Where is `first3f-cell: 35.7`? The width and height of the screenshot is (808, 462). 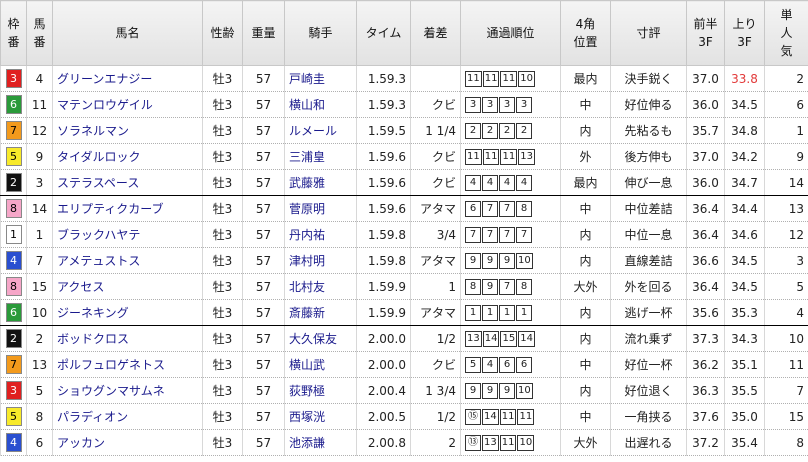 first3f-cell: 35.7 is located at coordinates (705, 130).